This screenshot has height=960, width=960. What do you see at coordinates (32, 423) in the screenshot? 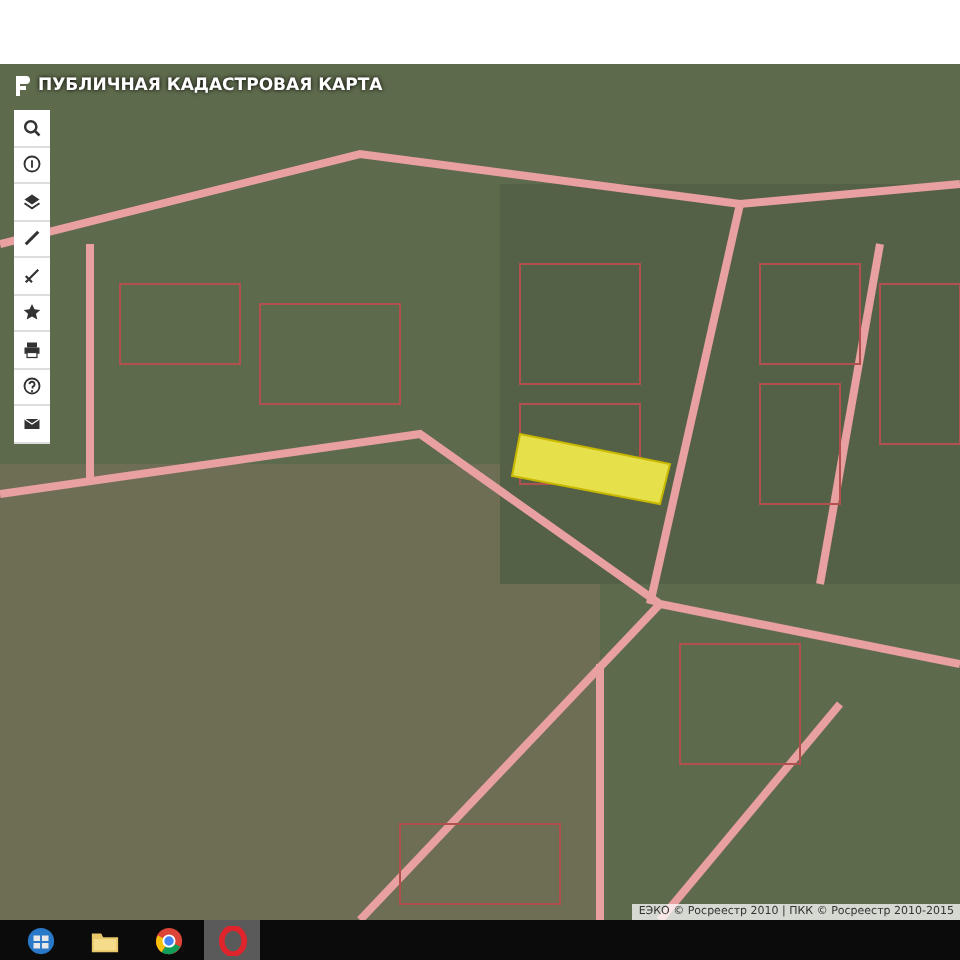
I see `envelope-icon` at bounding box center [32, 423].